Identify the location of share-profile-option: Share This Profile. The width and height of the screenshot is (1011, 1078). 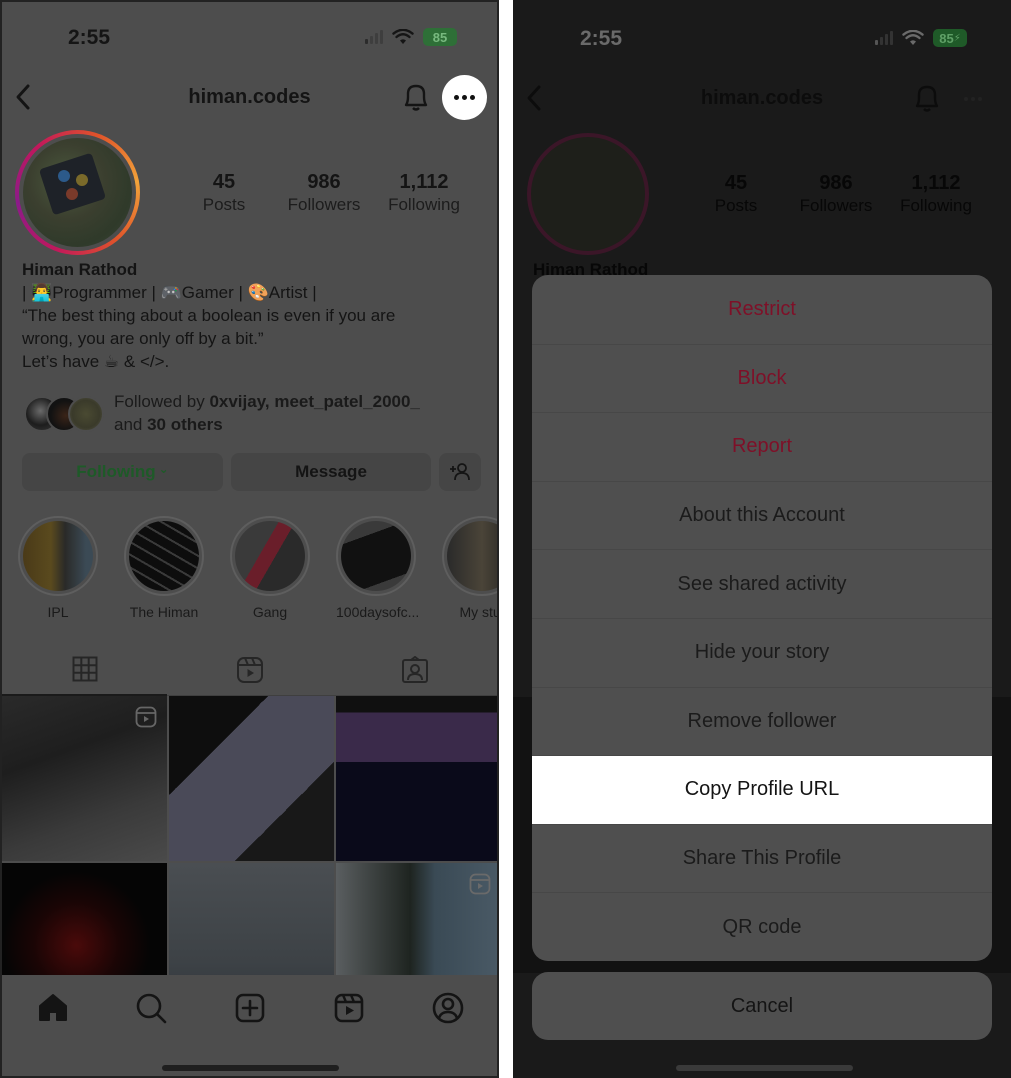
(762, 858).